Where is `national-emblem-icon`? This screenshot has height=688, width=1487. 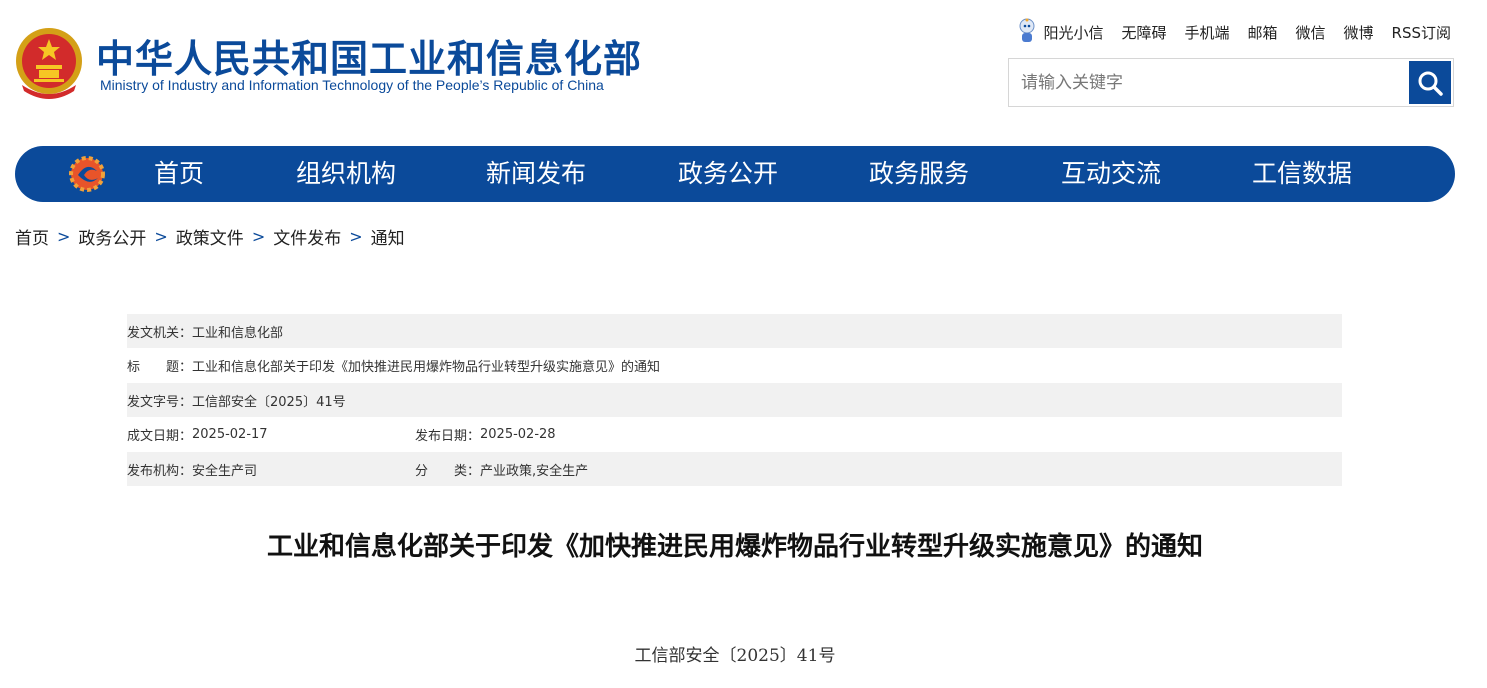
national-emblem-icon is located at coordinates (49, 63).